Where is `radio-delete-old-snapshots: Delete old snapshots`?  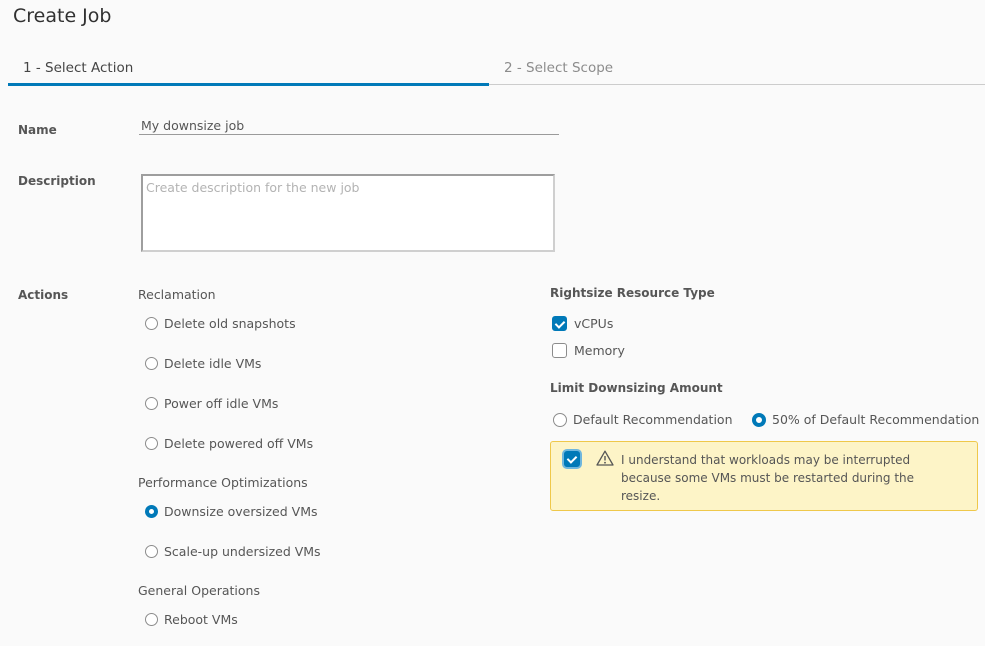
radio-delete-old-snapshots: Delete old snapshots is located at coordinates (220, 323).